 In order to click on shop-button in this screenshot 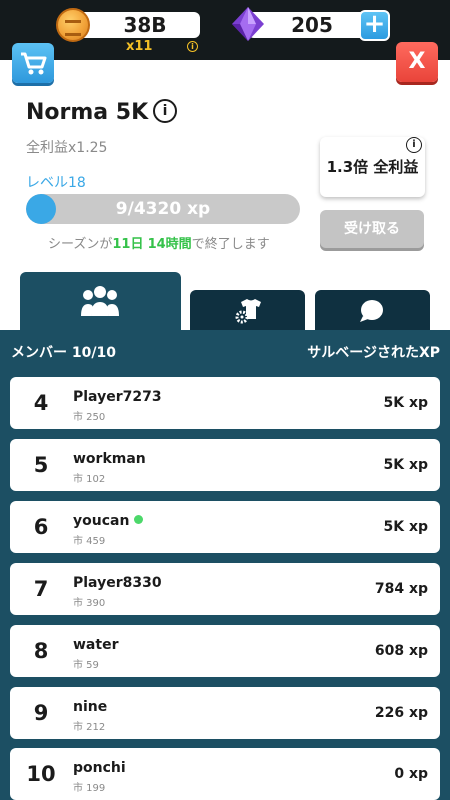, I will do `click(33, 63)`.